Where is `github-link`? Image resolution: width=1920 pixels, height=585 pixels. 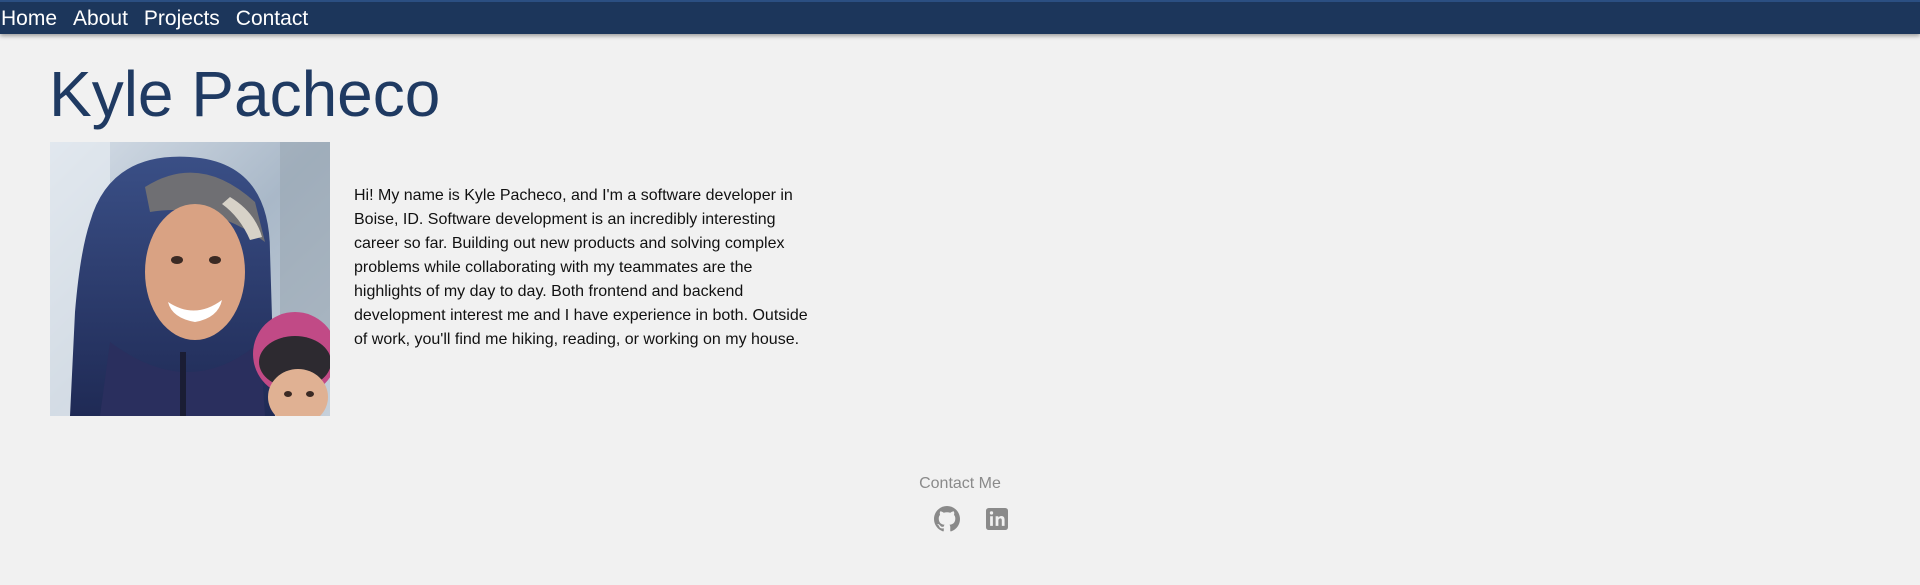
github-link is located at coordinates (947, 519).